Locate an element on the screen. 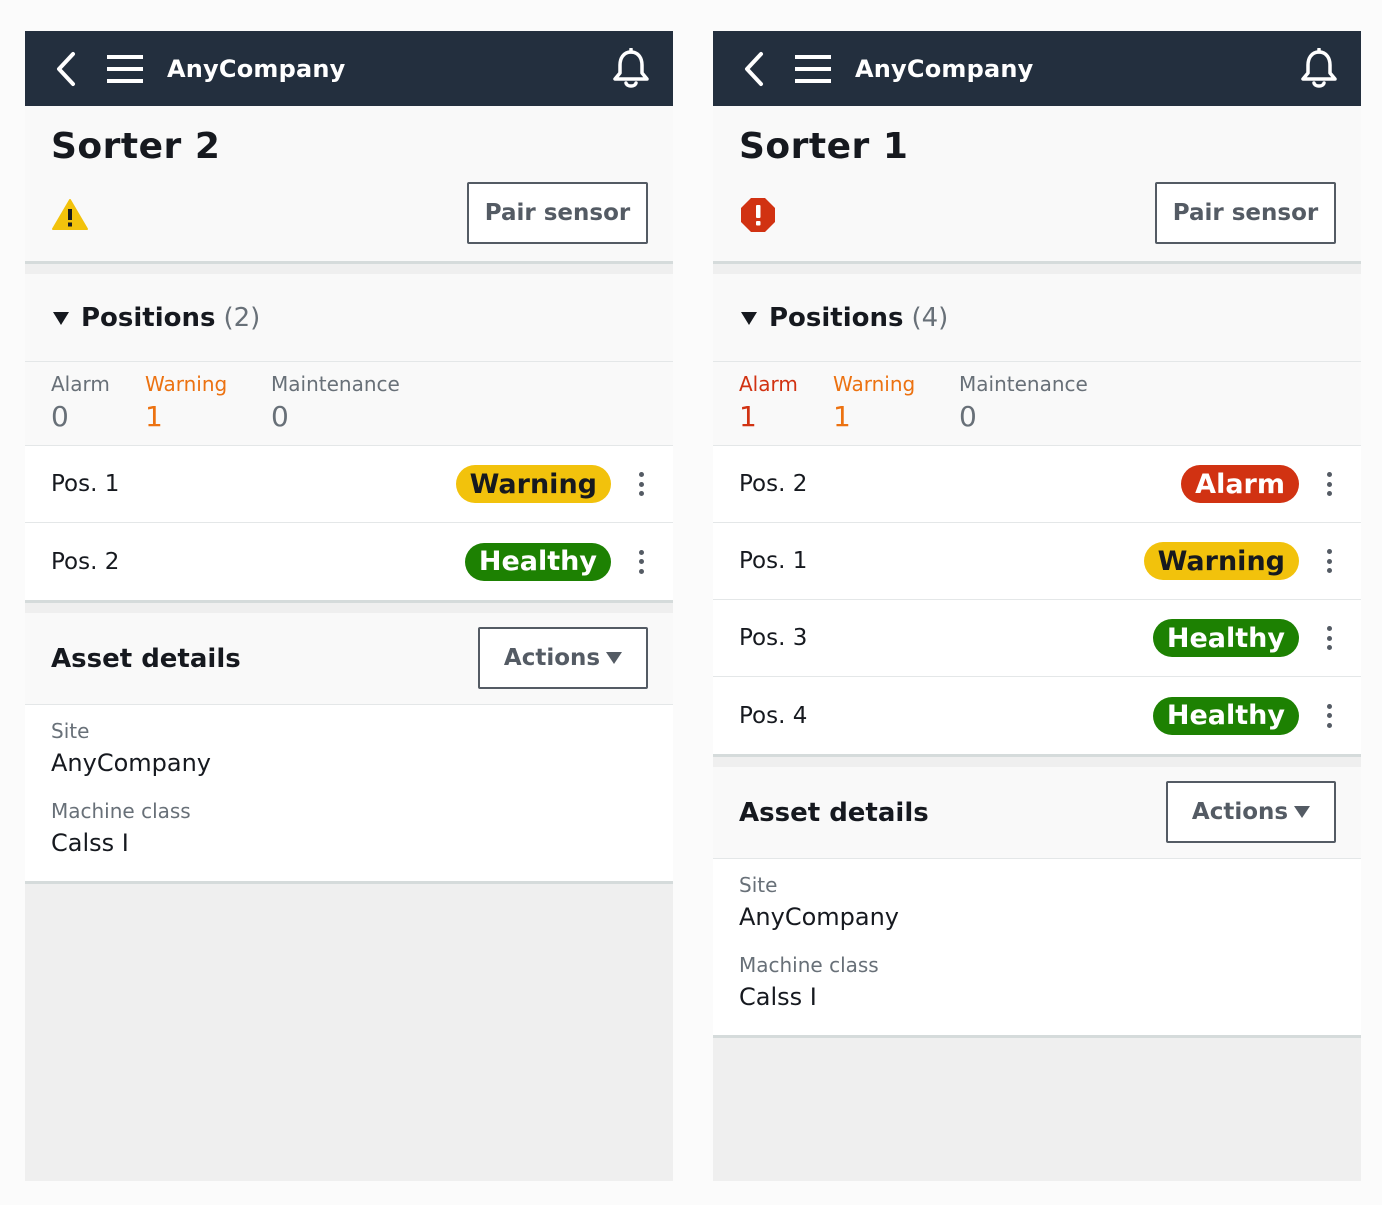  status-counters: Alarm 1 Warning 1 Maintenance 0 is located at coordinates (1037, 404).